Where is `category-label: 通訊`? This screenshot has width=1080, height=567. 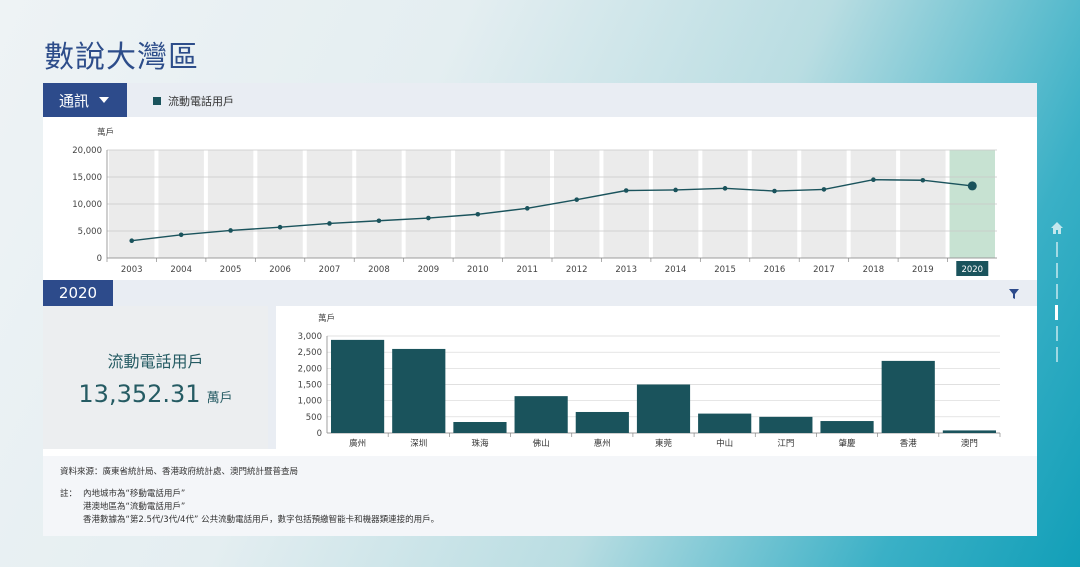
category-label: 通訊 is located at coordinates (74, 100).